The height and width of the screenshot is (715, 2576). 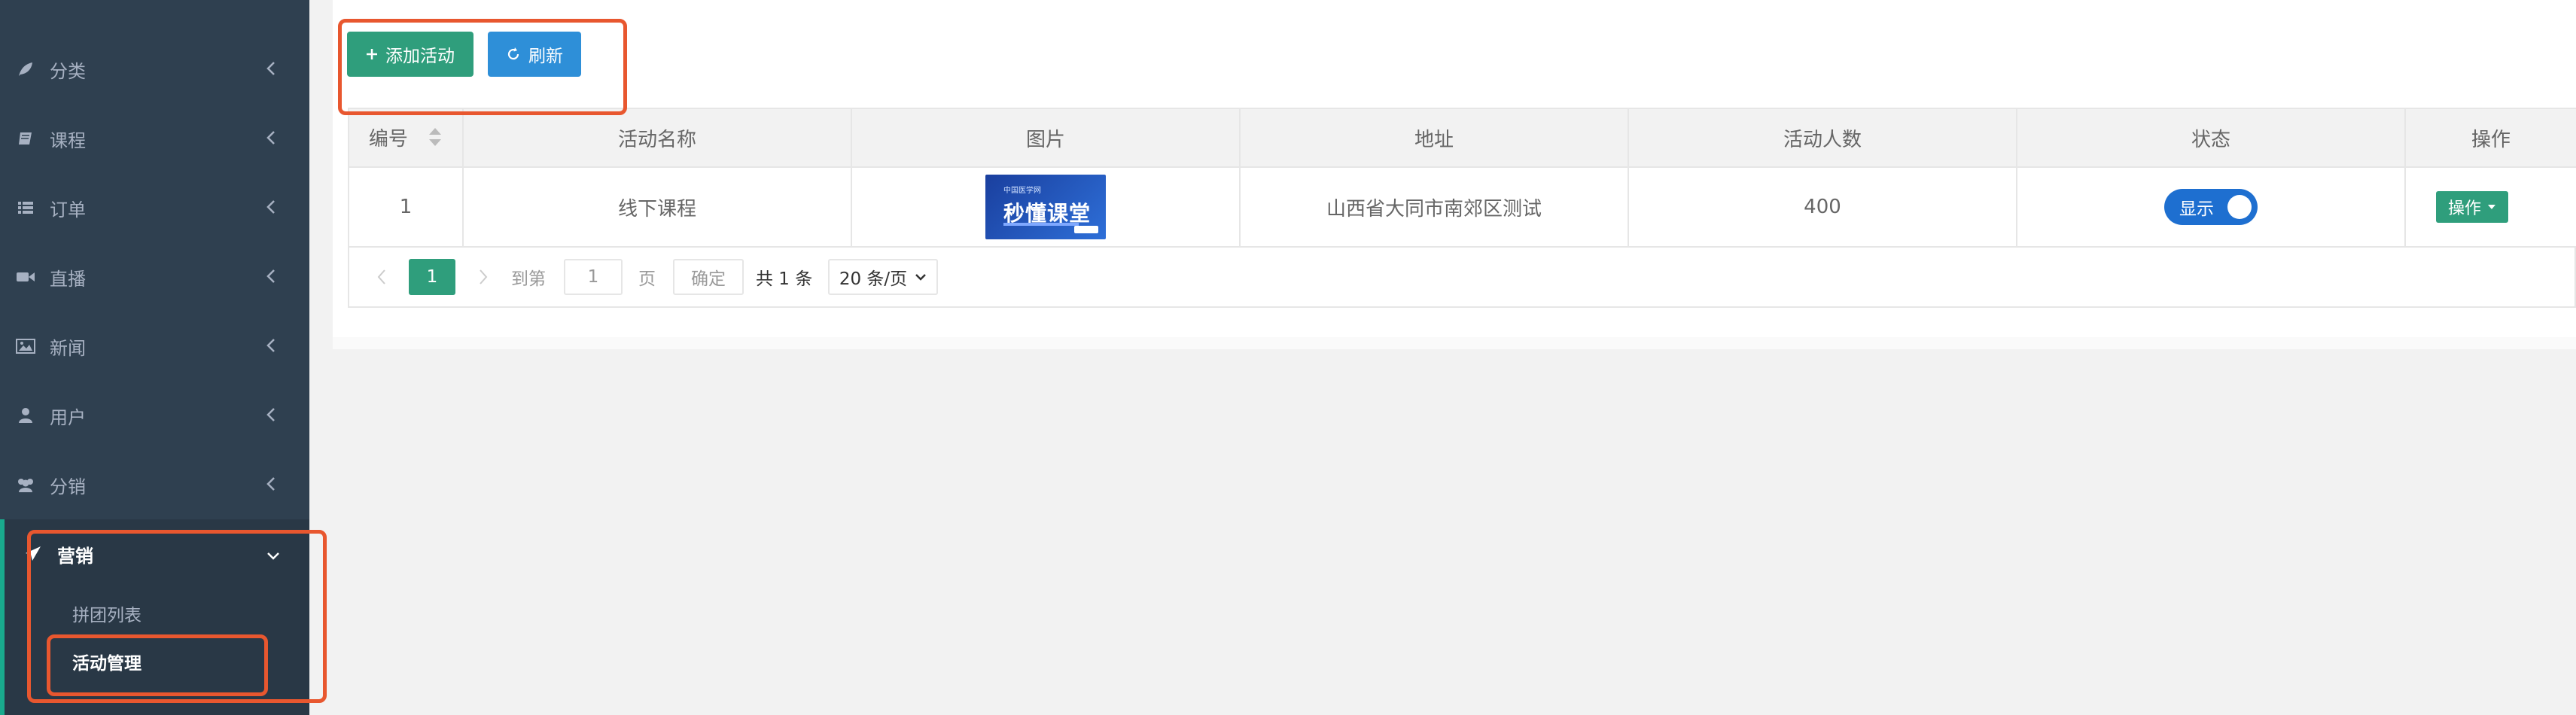 What do you see at coordinates (157, 665) in the screenshot?
I see `annotation-box-activity-manage` at bounding box center [157, 665].